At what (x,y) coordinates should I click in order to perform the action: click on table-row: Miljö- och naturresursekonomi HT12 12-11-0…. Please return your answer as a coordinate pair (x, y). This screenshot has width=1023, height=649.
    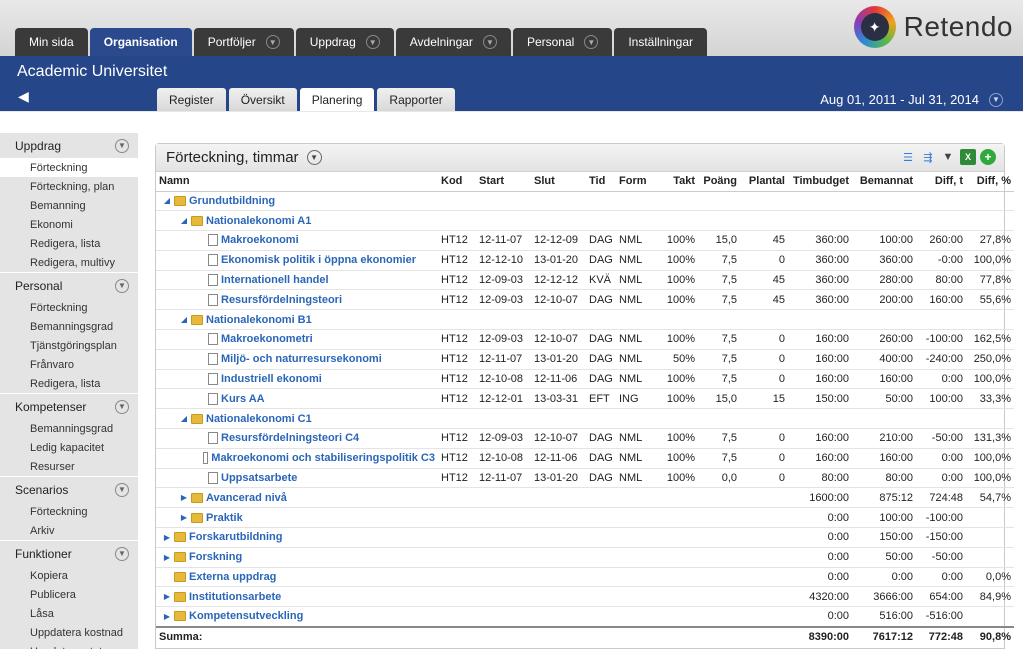
    Looking at the image, I should click on (585, 359).